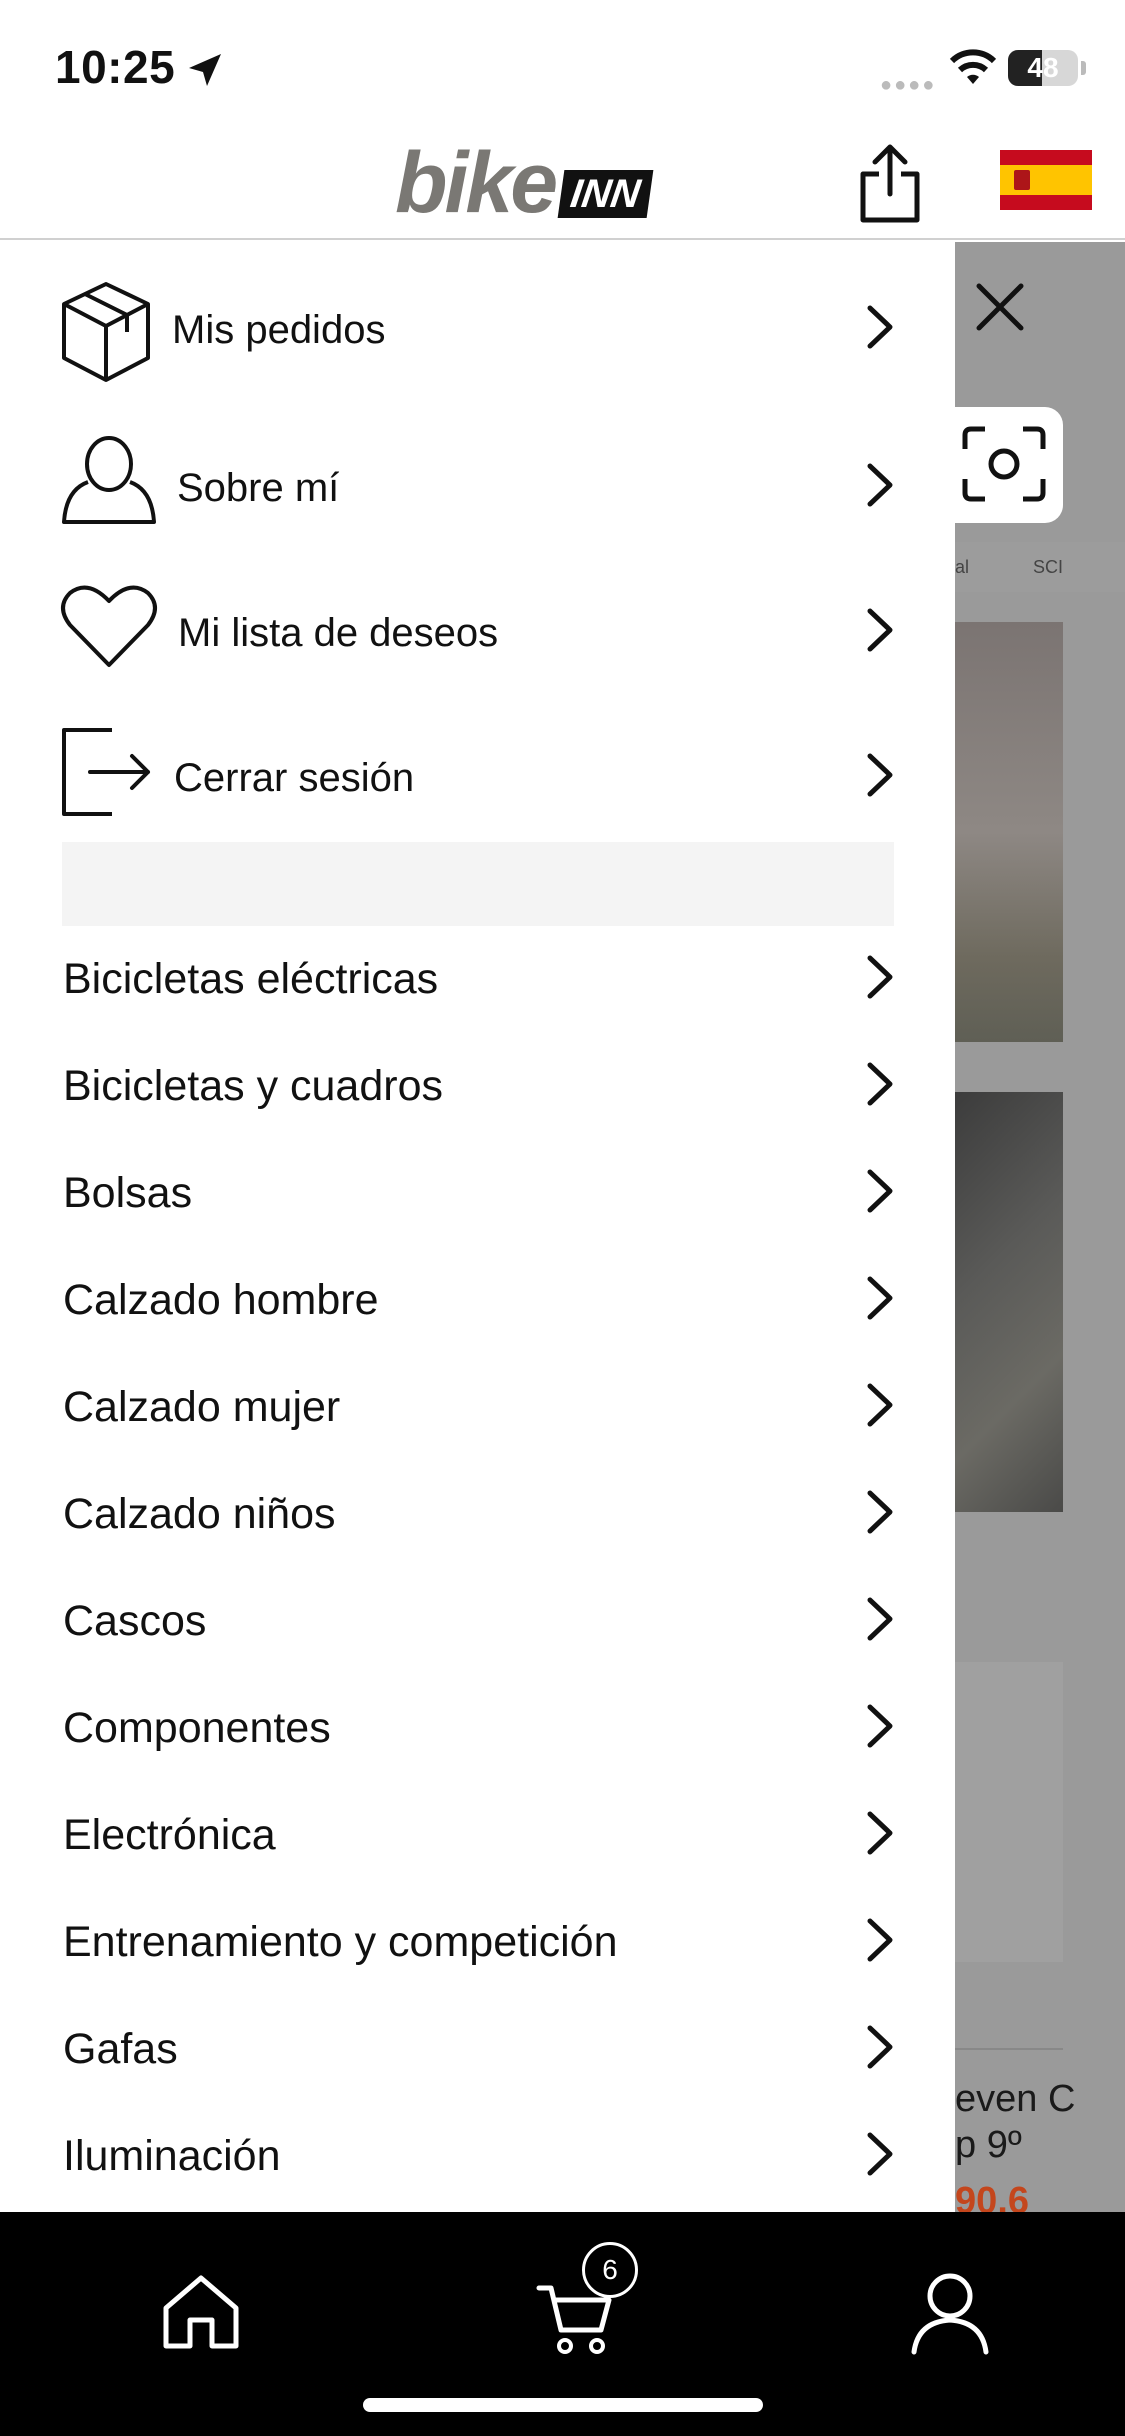  I want to click on brand-strip: al SCI, so click(1040, 567).